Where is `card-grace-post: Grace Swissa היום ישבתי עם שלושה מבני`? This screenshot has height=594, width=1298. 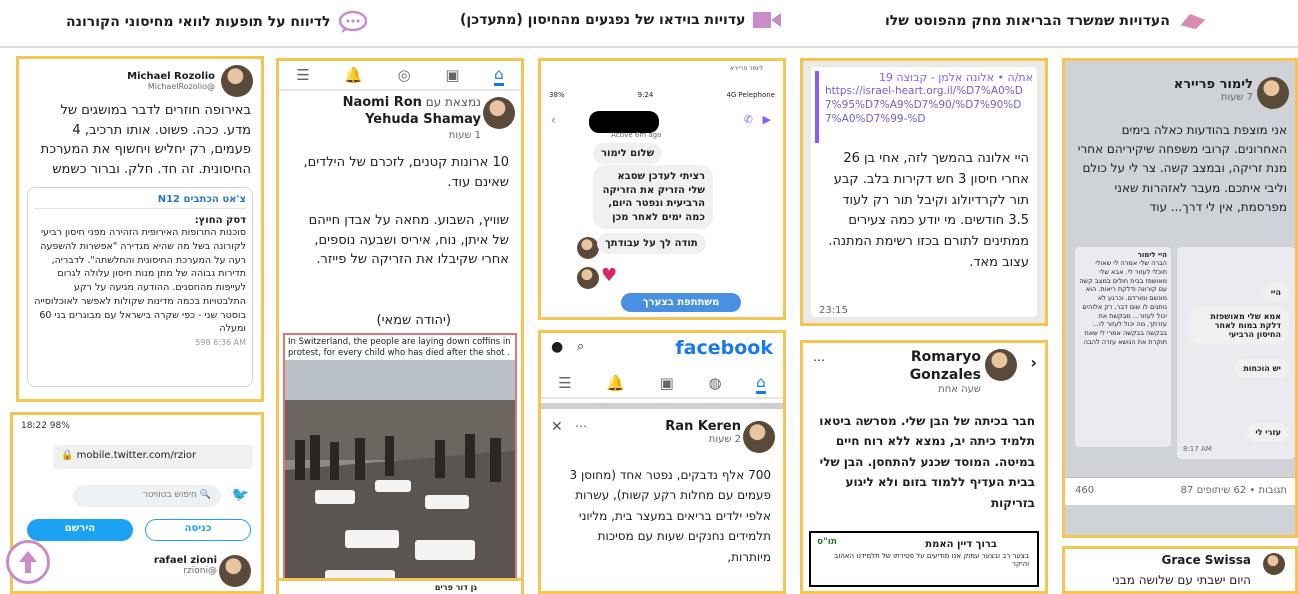
card-grace-post: Grace Swissa היום ישבתי עם שלושה מבני is located at coordinates (1180, 570).